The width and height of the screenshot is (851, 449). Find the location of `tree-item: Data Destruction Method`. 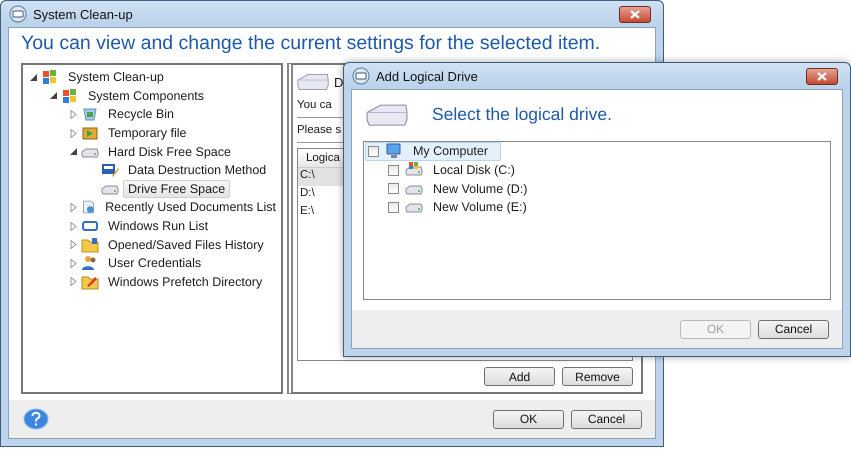

tree-item: Data Destruction Method is located at coordinates (197, 170).